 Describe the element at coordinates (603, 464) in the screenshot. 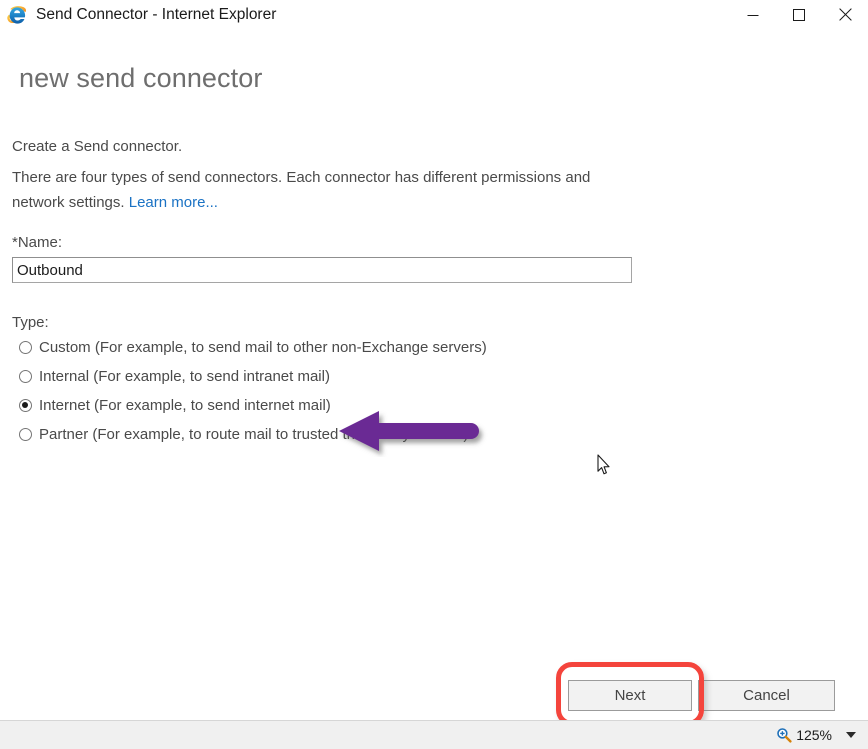

I see `mouse-cursor-icon` at that location.